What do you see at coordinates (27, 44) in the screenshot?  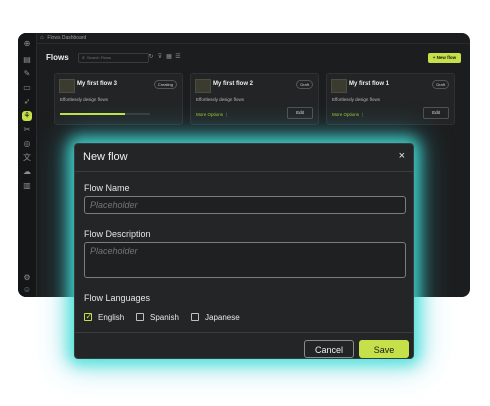 I see `home-icon: ⊕` at bounding box center [27, 44].